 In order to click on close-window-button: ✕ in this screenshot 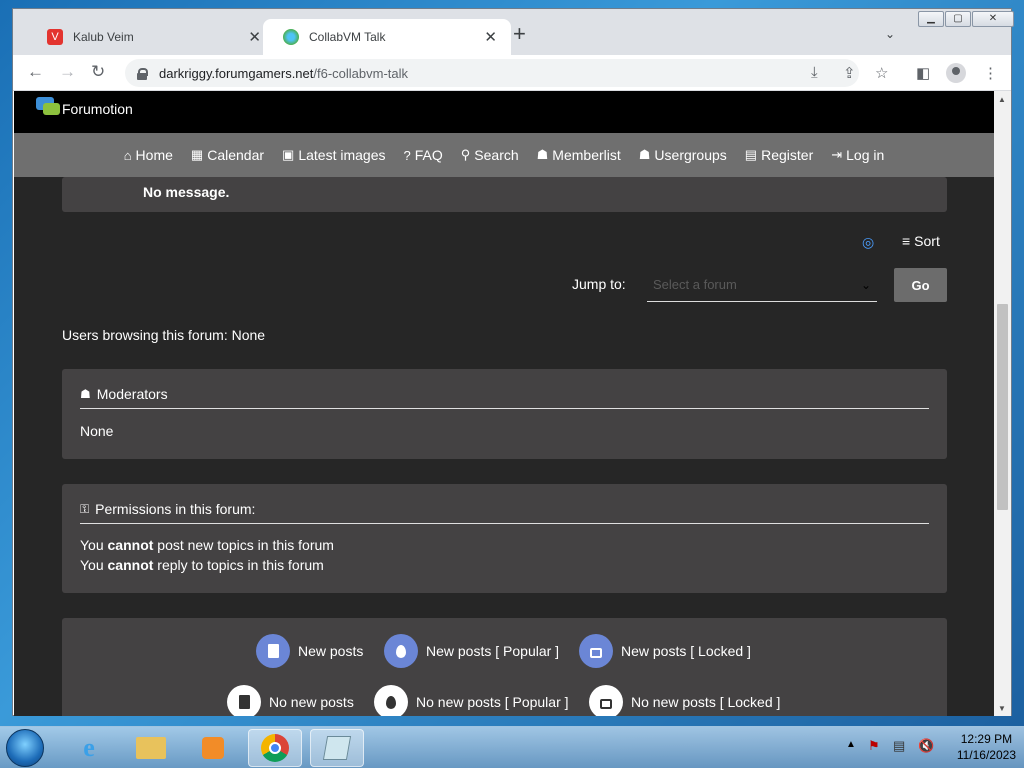, I will do `click(993, 19)`.